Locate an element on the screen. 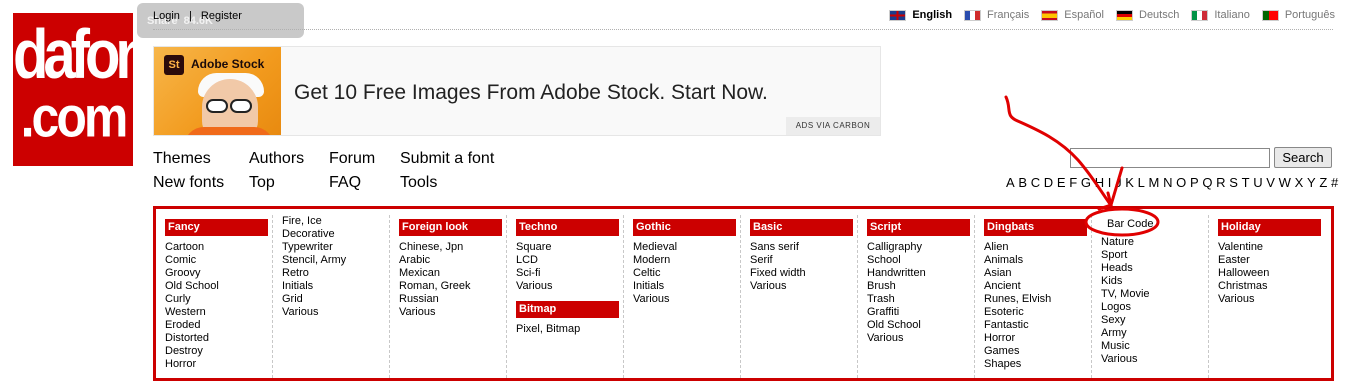  subcategory-link: Retro is located at coordinates (335, 273).